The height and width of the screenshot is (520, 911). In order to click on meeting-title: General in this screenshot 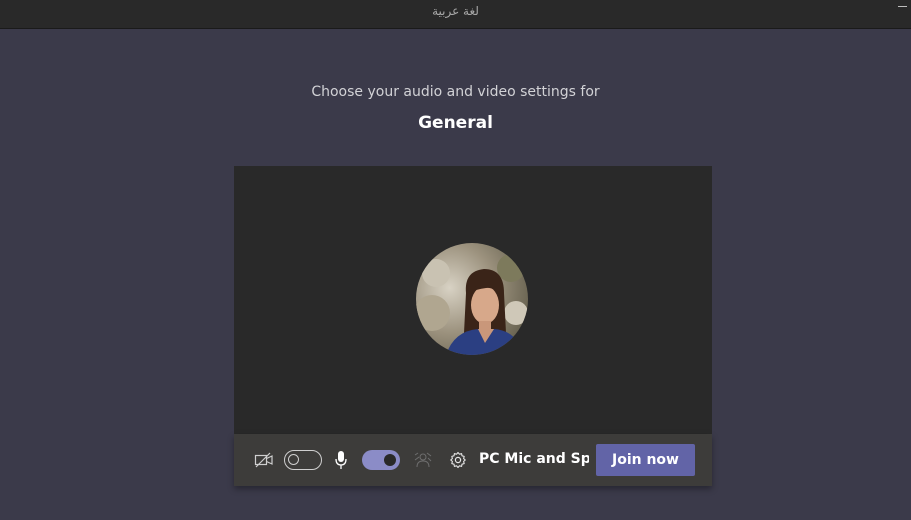, I will do `click(455, 123)`.